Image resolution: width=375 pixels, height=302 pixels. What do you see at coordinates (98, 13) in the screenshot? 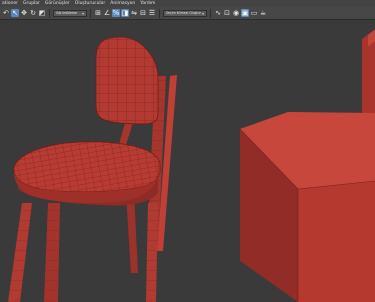
I see `snap-icon: ⊞` at bounding box center [98, 13].